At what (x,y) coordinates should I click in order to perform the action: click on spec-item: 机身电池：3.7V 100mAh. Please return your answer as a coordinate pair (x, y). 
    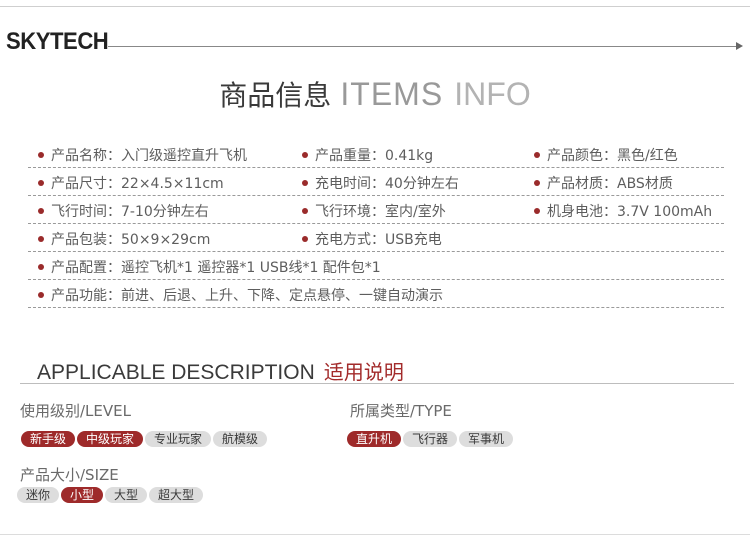
    Looking at the image, I should click on (623, 211).